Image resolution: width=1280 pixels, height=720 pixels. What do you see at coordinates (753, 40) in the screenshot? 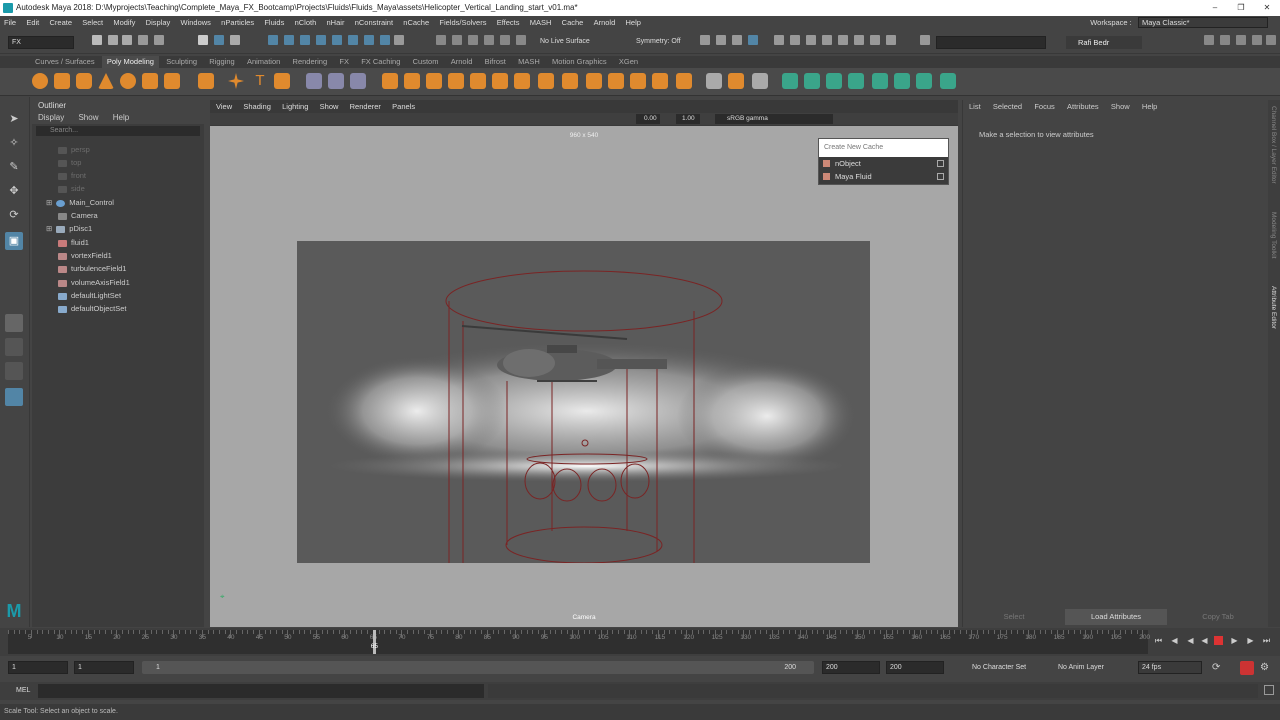
I see `hypershade-icon` at bounding box center [753, 40].